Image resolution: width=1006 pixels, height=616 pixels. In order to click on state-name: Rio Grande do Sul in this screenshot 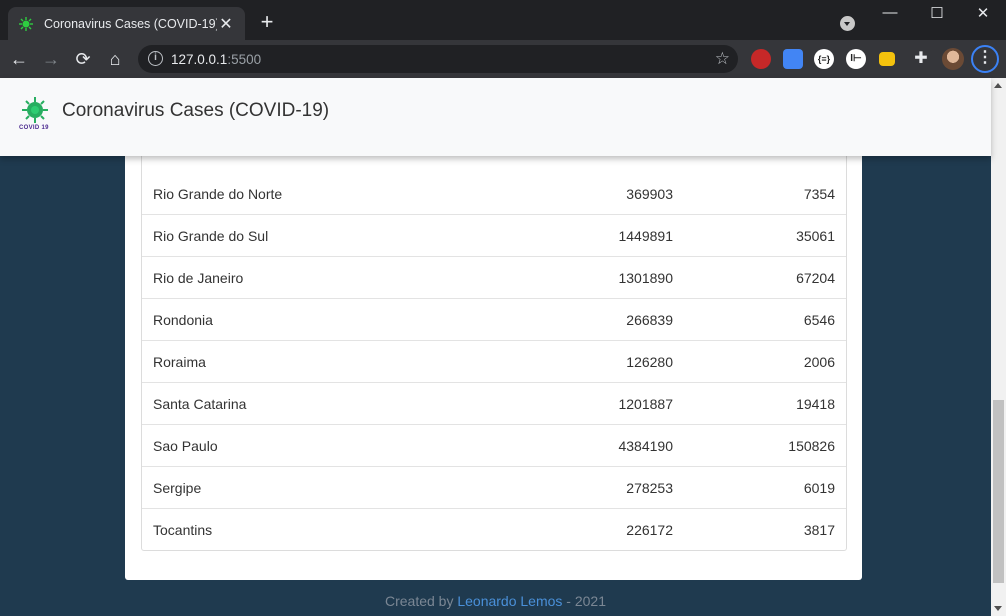, I will do `click(211, 236)`.